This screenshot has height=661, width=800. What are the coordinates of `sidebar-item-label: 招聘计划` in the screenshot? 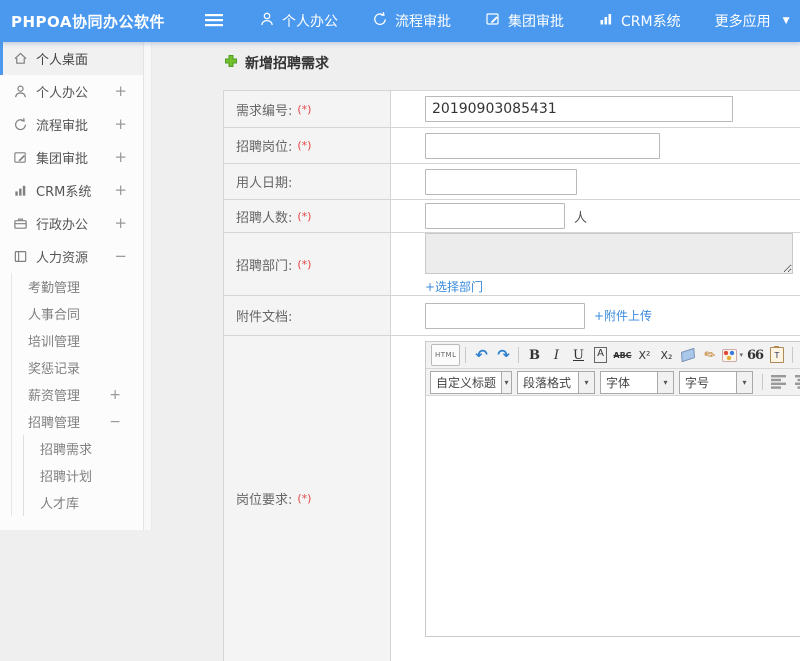 It's located at (66, 475).